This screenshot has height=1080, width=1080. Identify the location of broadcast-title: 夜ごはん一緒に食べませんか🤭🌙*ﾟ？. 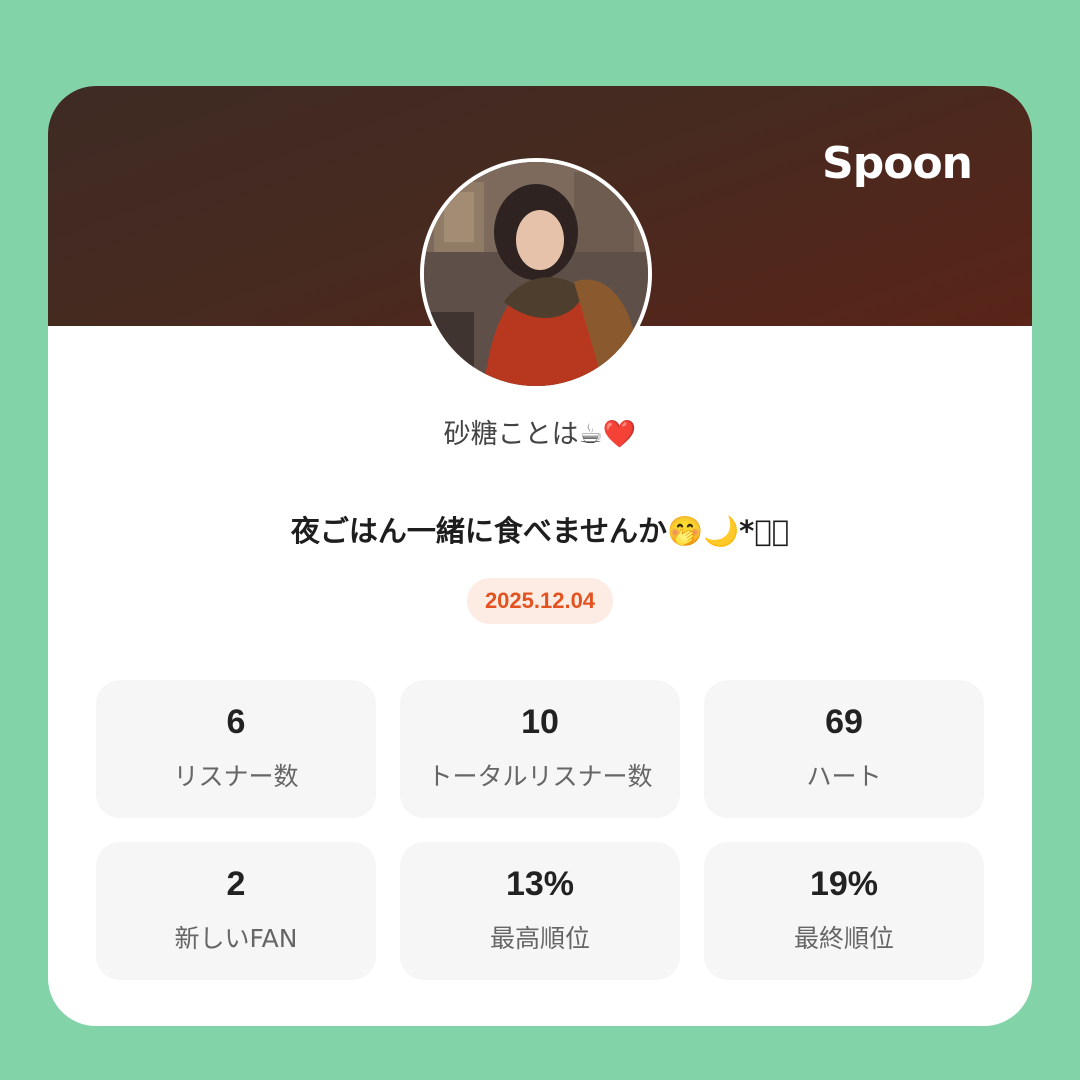
(540, 531).